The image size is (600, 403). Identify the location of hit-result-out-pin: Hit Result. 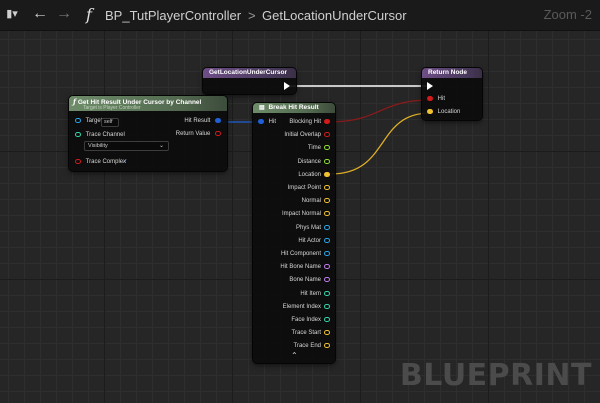
(202, 121).